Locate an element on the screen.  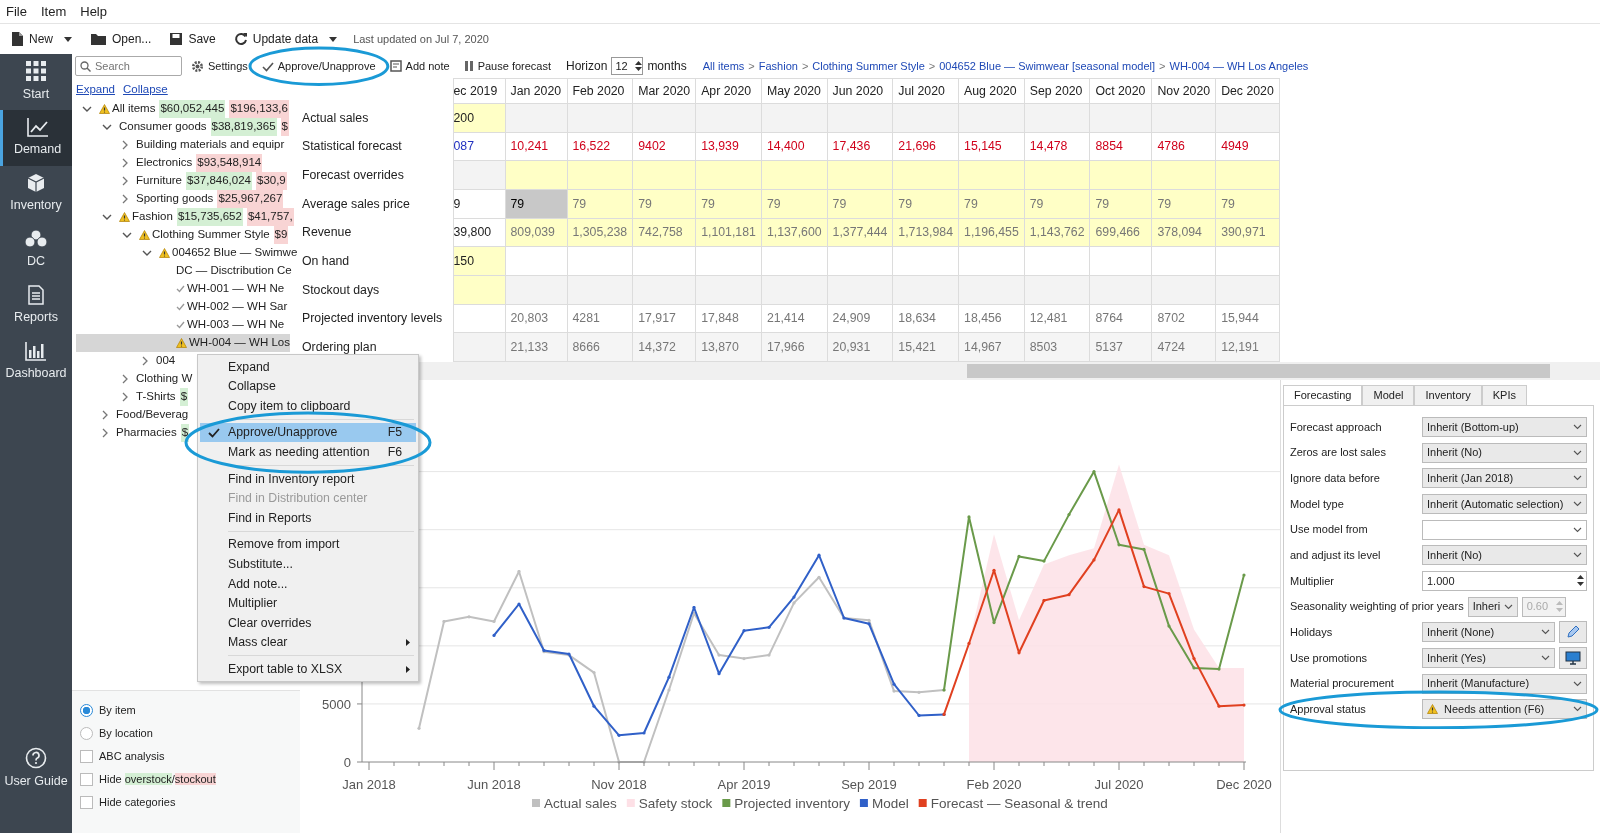
tree-item: Building materials and equipr is located at coordinates (180, 145).